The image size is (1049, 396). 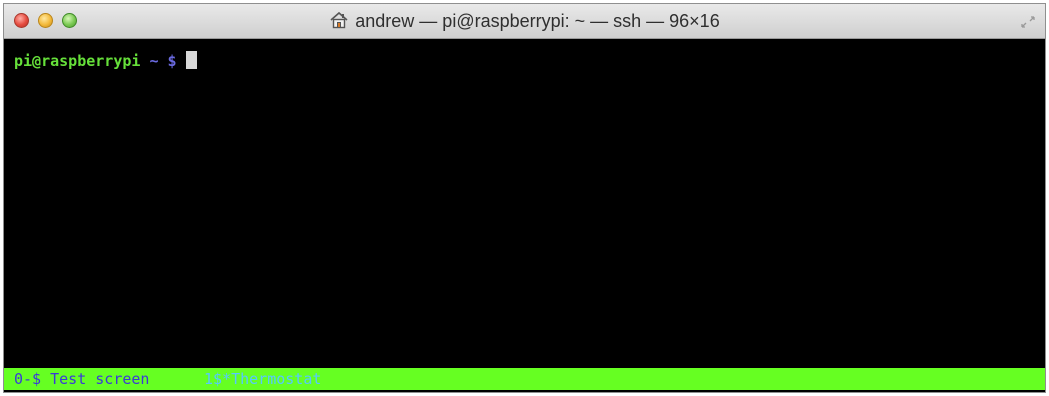 What do you see at coordinates (191, 60) in the screenshot?
I see `text-cursor` at bounding box center [191, 60].